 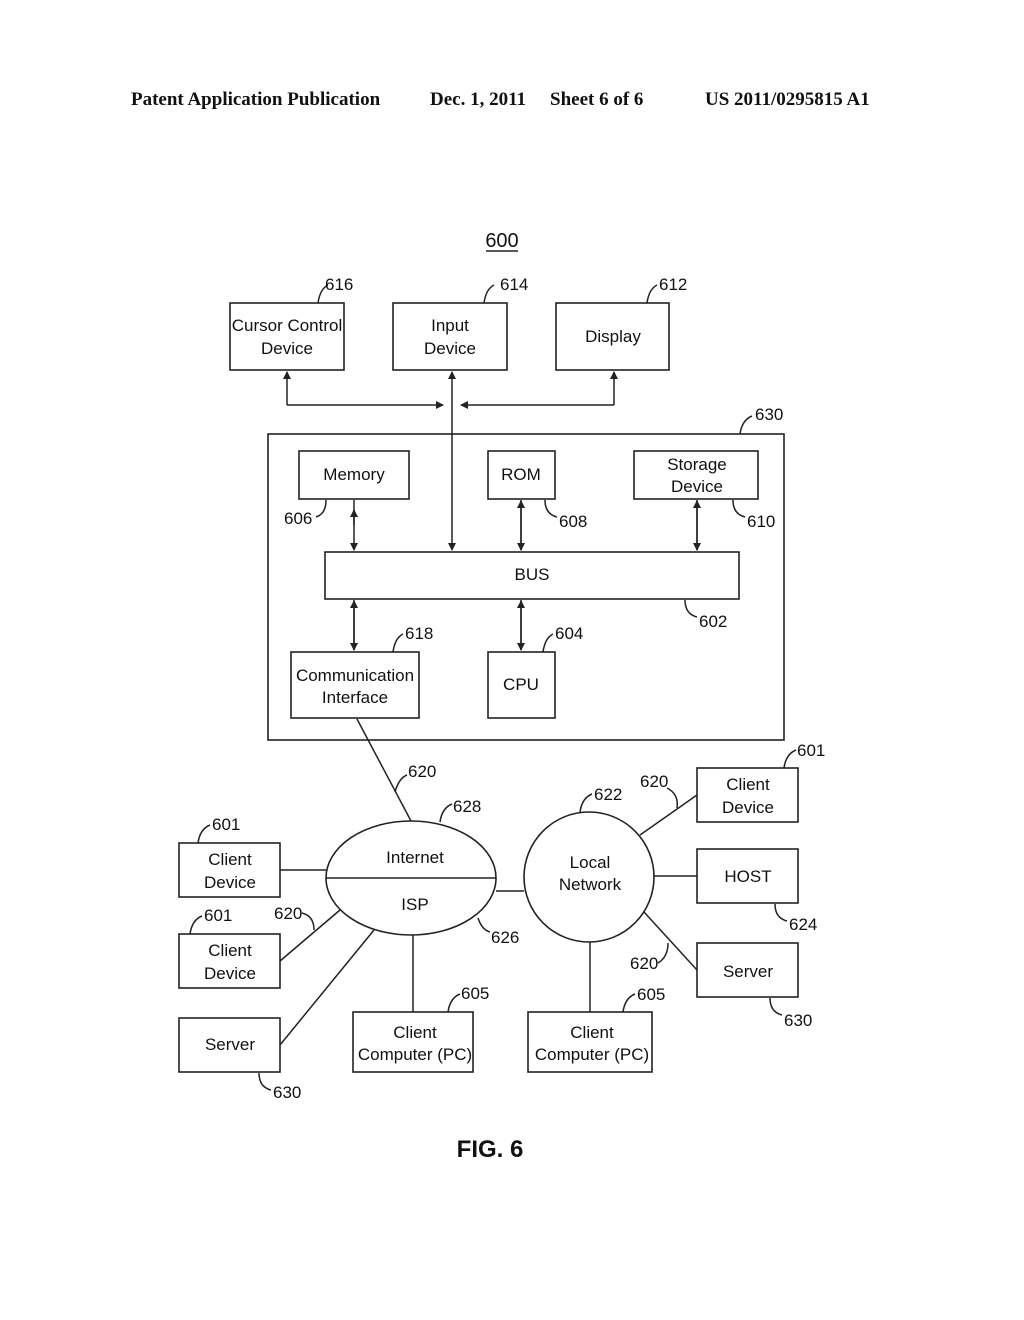 I want to click on local-network: Local Network 622, so click(x=589, y=864).